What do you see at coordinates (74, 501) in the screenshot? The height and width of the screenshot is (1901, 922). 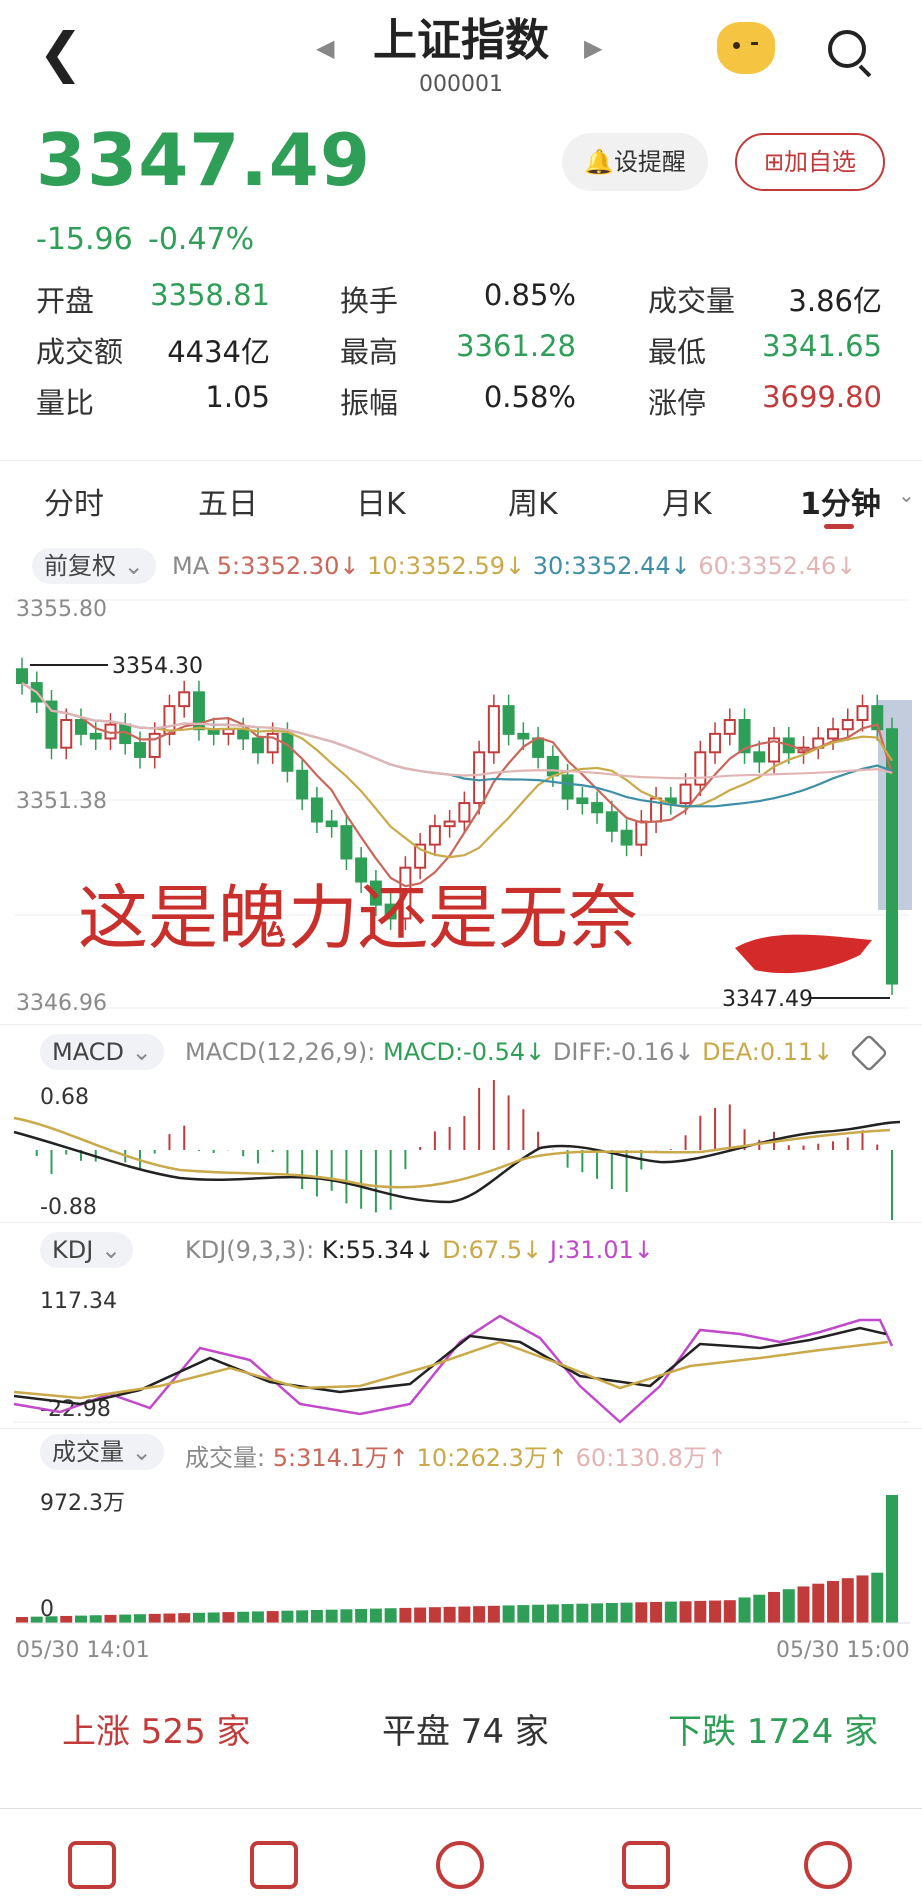 I see `tab-timeshare: 分时` at bounding box center [74, 501].